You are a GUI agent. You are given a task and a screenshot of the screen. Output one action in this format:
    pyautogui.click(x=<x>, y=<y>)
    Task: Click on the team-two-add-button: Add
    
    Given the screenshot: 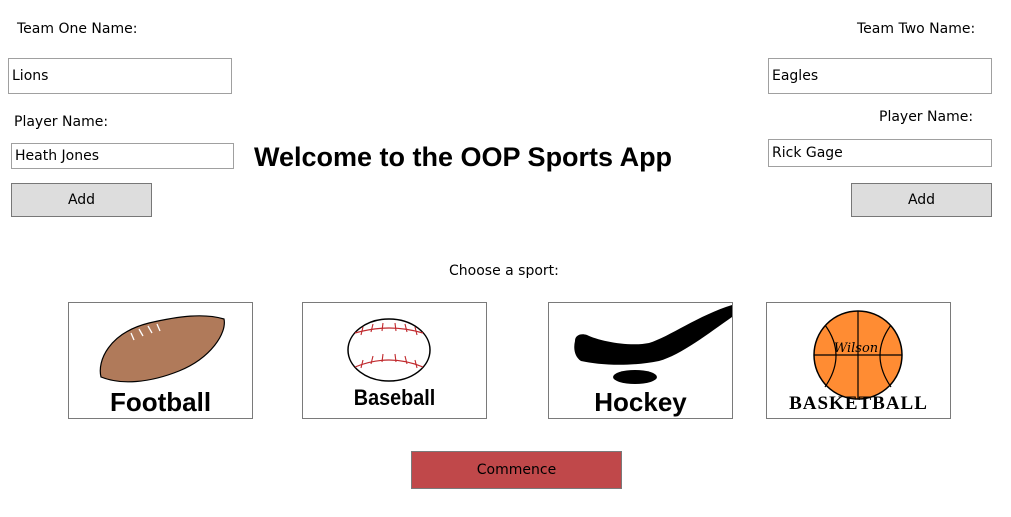 What is the action you would take?
    pyautogui.click(x=921, y=200)
    